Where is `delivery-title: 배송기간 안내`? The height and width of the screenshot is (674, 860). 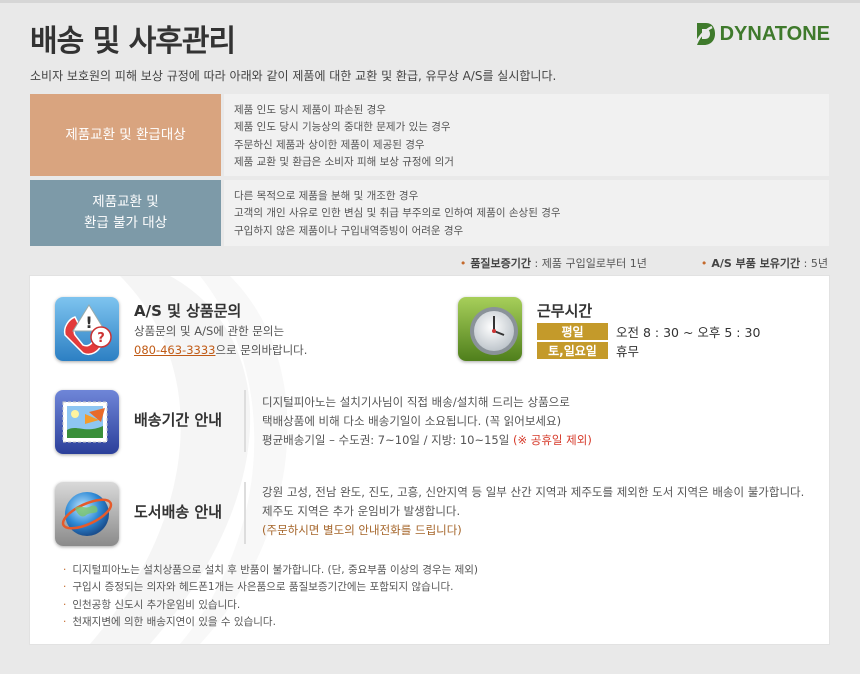 delivery-title: 배송기간 안내 is located at coordinates (178, 420).